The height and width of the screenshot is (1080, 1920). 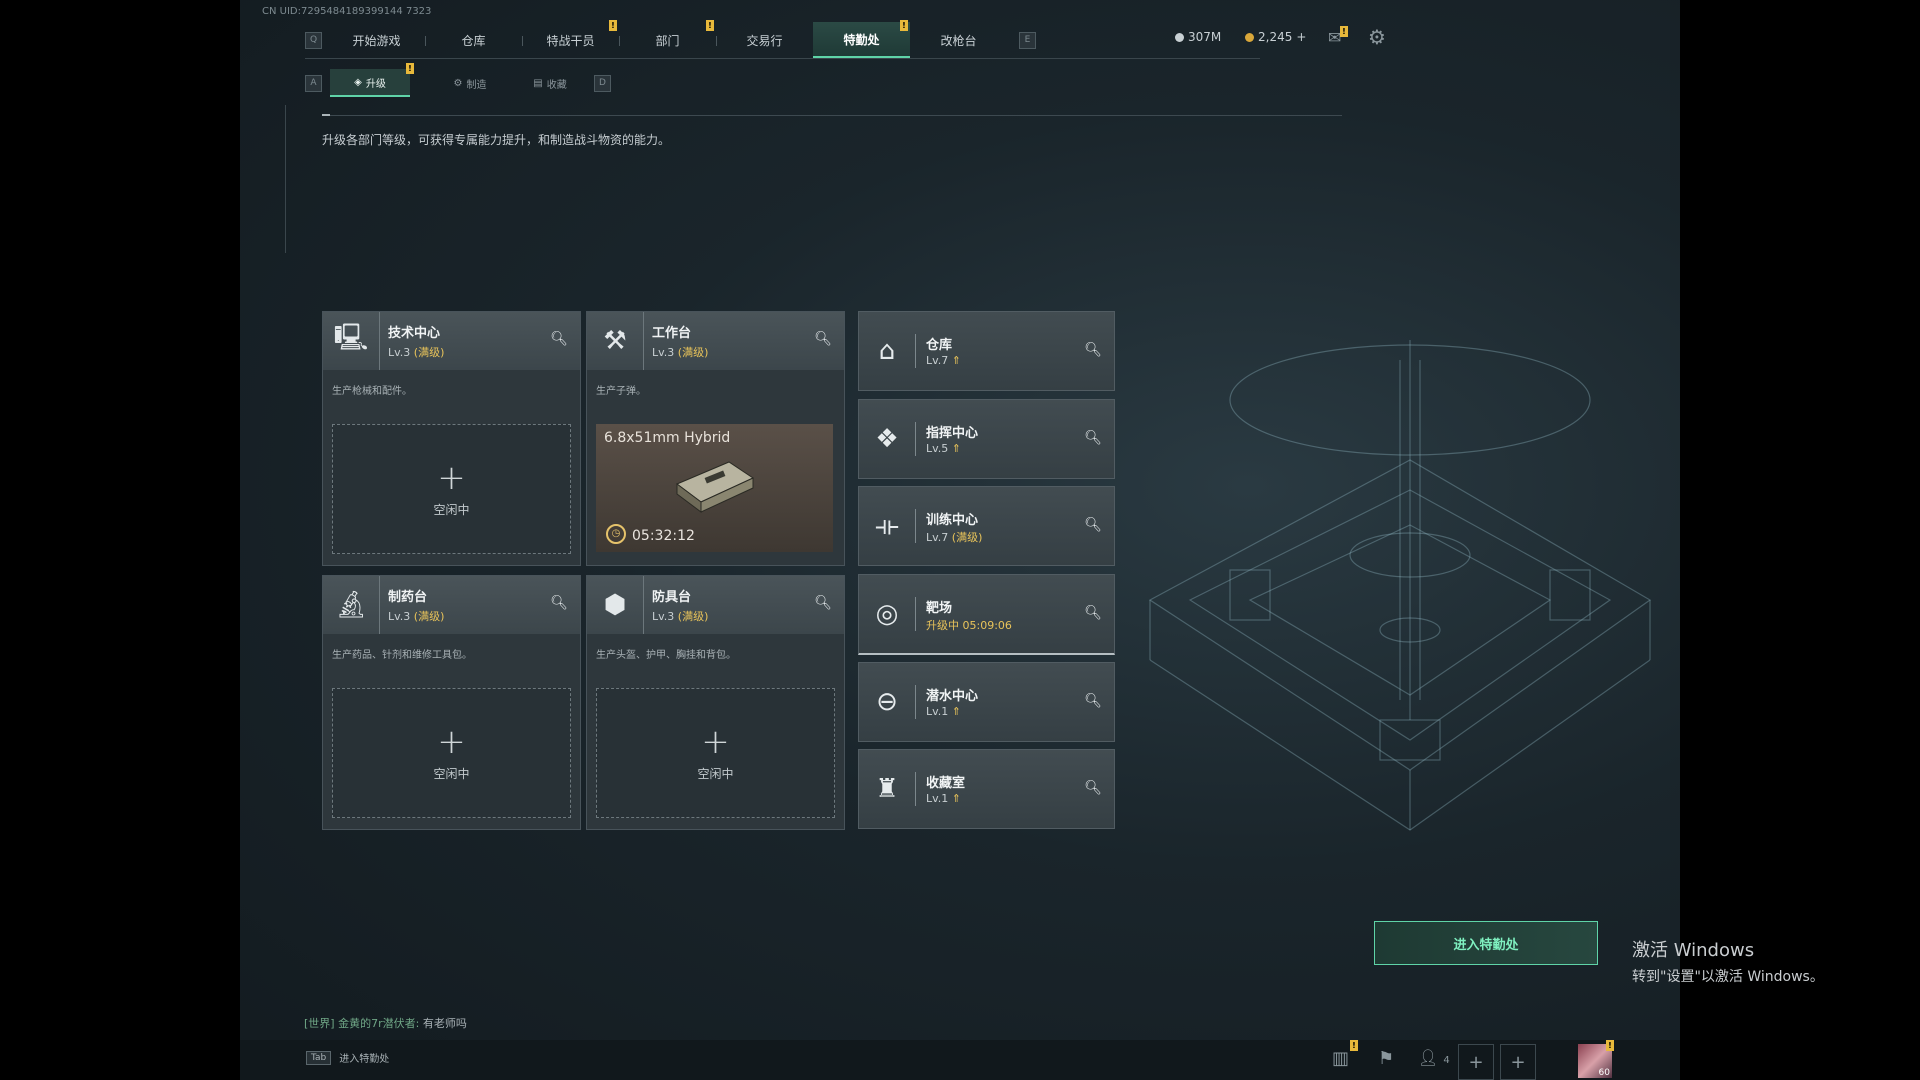 I want to click on divider-accent, so click(x=326, y=115).